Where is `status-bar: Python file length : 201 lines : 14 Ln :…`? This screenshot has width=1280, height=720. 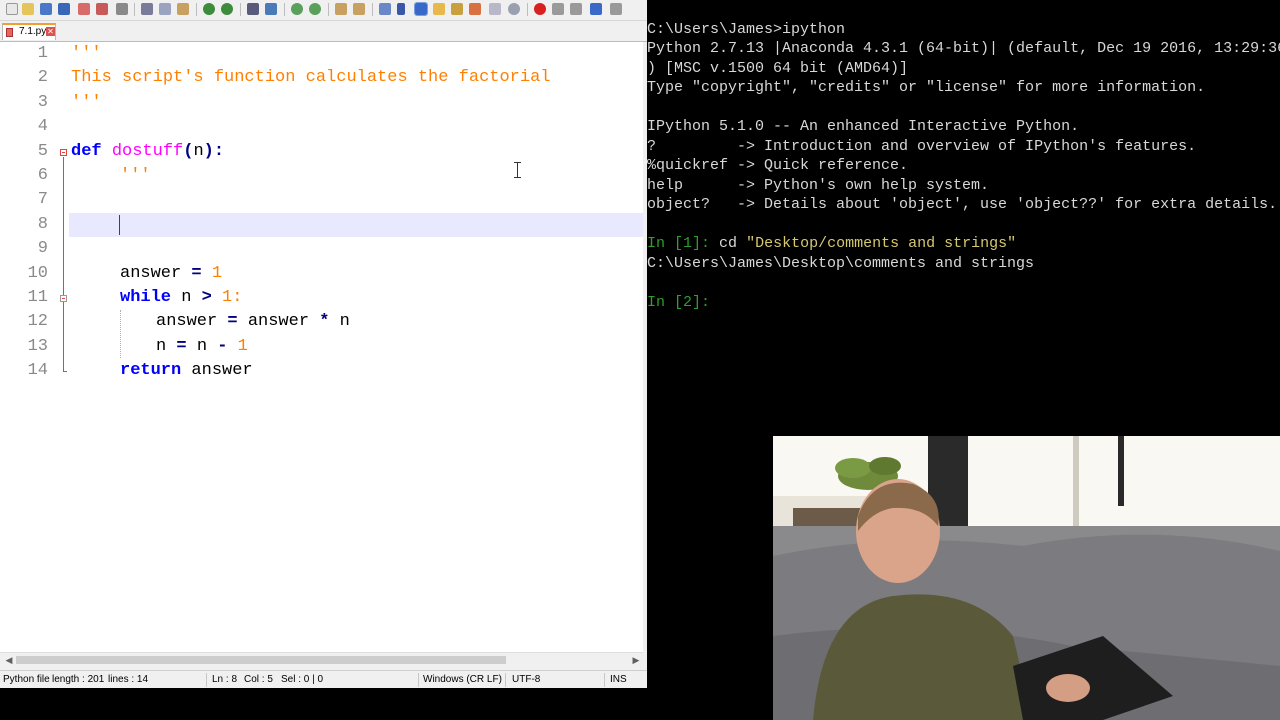 status-bar: Python file length : 201 lines : 14 Ln :… is located at coordinates (323, 679).